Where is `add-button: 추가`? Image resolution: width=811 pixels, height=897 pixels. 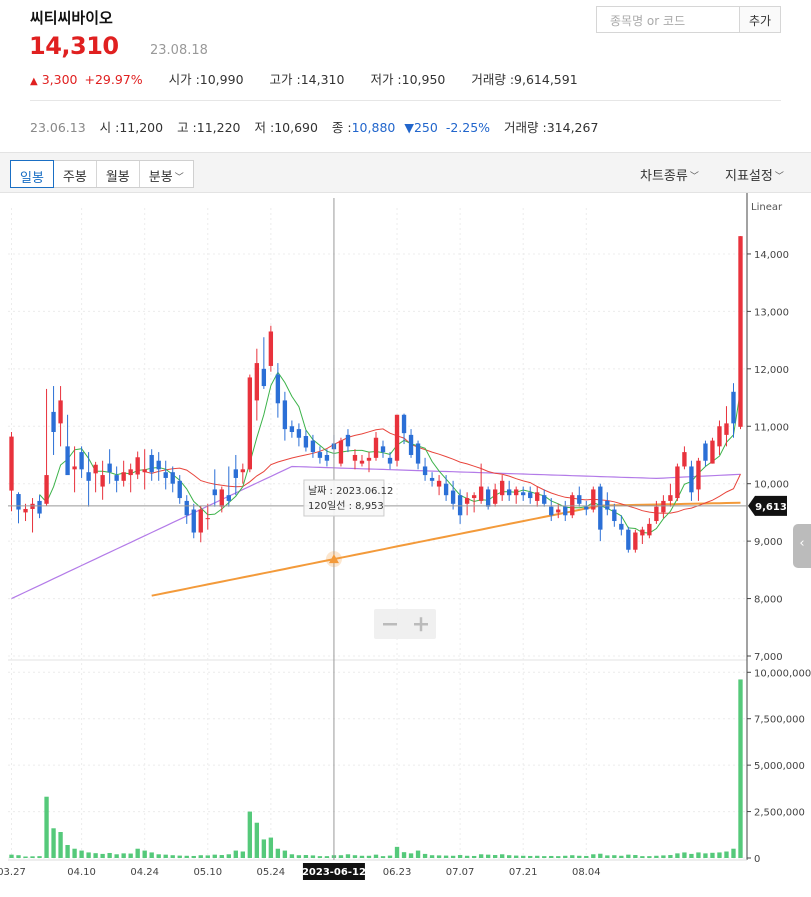
add-button: 추가 is located at coordinates (760, 19).